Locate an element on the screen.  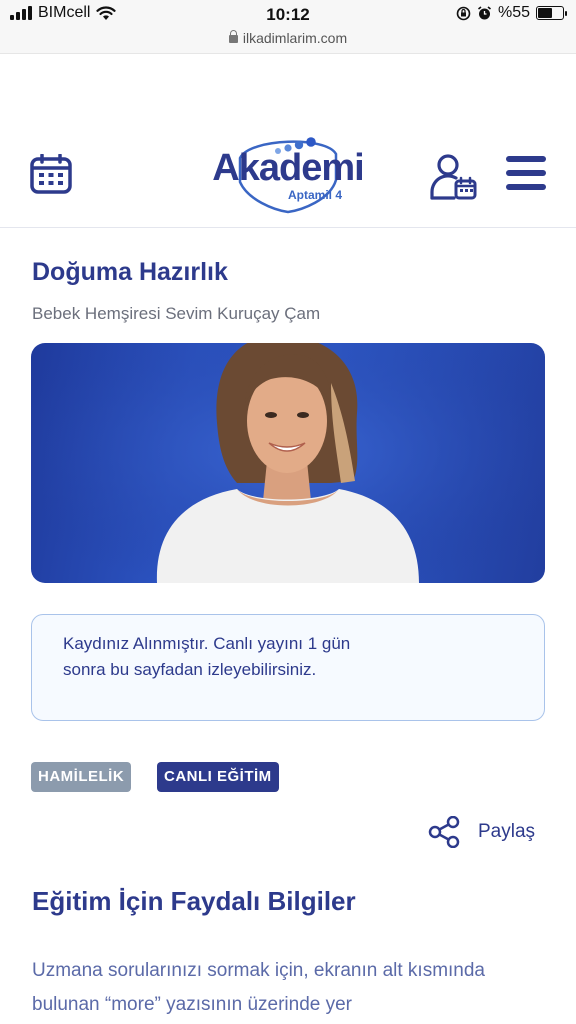
calendar-icon is located at coordinates (51, 174).